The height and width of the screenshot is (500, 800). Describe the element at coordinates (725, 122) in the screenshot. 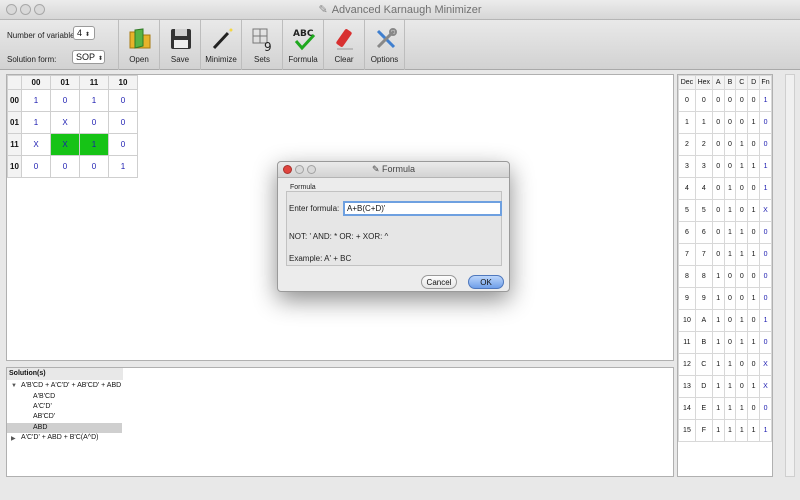

I see `truth-table-row: 1100010` at that location.